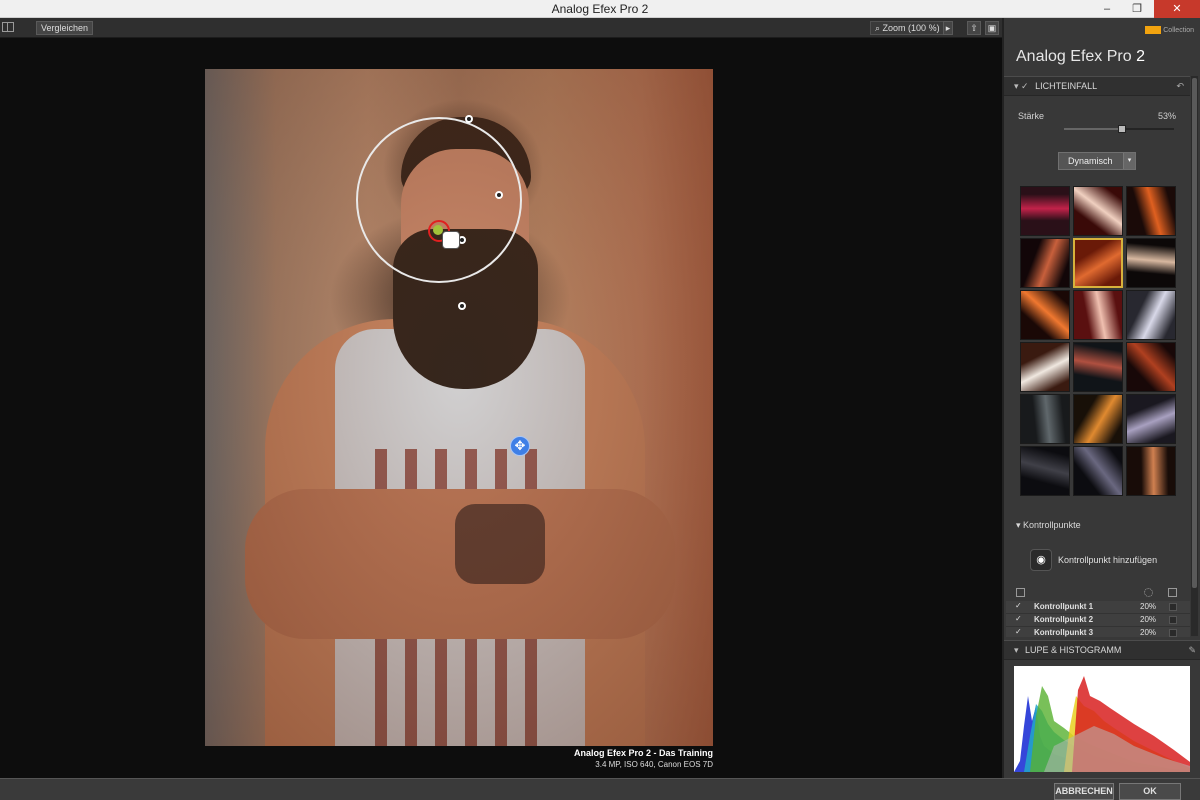 This screenshot has height=800, width=1200. I want to click on image-caption-meta: 3.4 MP, ISO 640, Canon EOS 7D, so click(654, 764).